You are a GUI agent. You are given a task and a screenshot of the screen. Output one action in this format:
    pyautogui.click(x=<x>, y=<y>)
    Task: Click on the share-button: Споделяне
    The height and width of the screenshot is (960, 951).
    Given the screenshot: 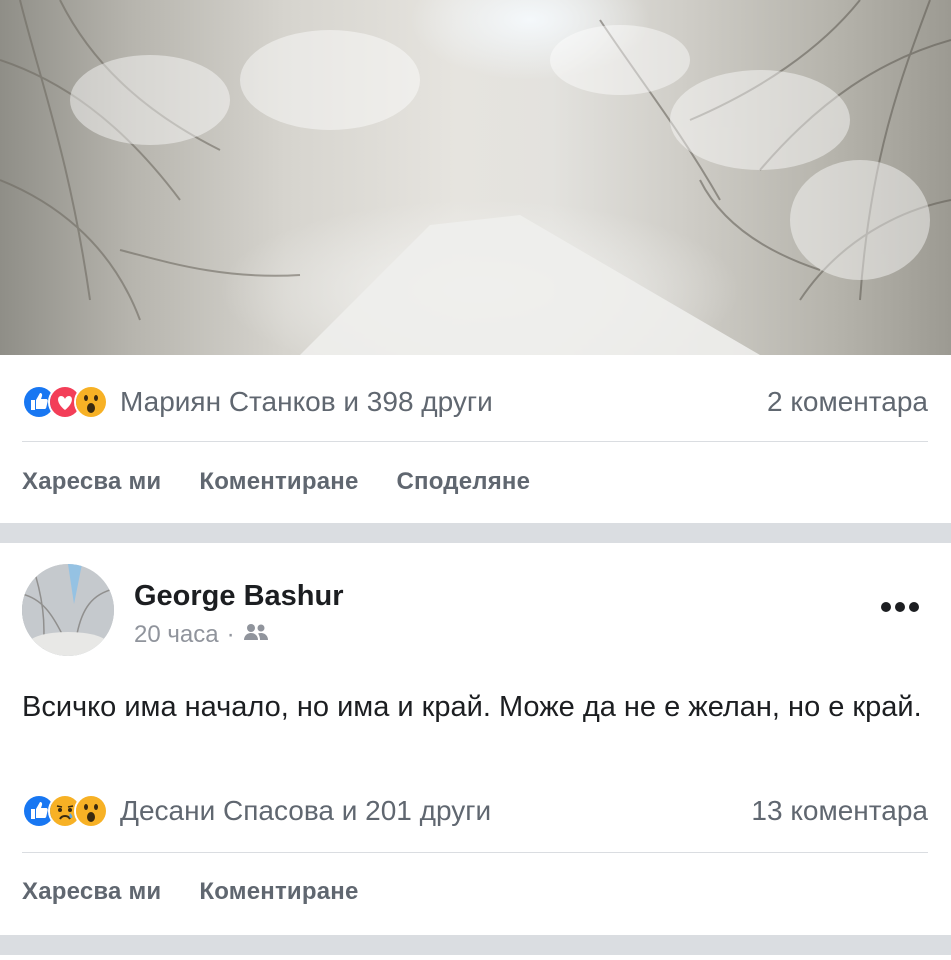 What is the action you would take?
    pyautogui.click(x=464, y=482)
    